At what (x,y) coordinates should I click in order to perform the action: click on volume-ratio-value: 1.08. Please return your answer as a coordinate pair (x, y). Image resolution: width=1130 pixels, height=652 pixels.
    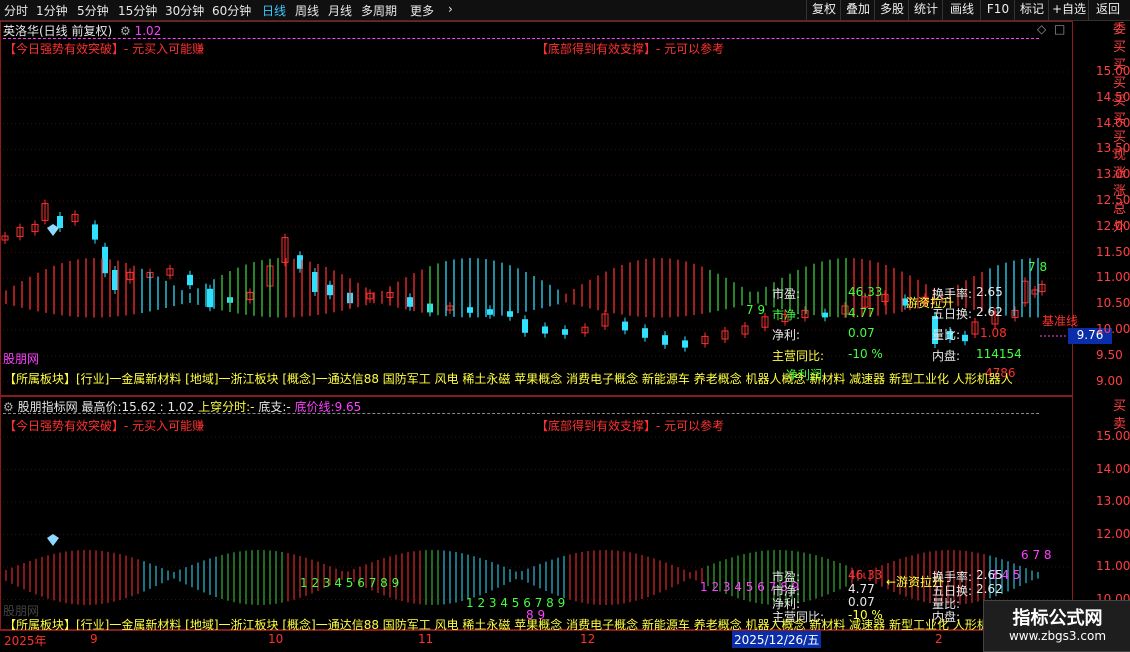
    Looking at the image, I should click on (993, 333).